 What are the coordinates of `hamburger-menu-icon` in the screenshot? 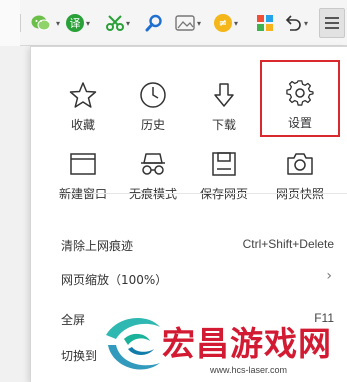 It's located at (332, 23).